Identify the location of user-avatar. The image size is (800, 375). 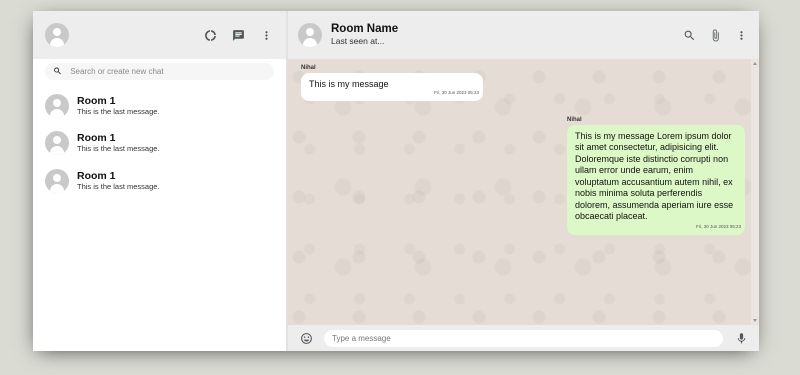
(57, 35).